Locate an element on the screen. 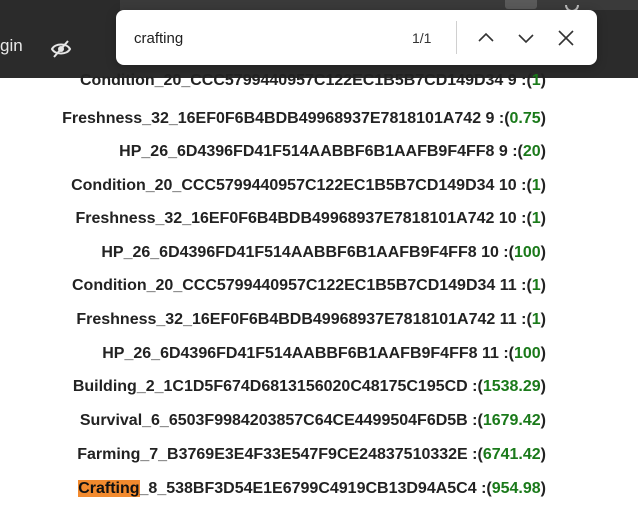 The height and width of the screenshot is (518, 638). row-value: 1679.42 is located at coordinates (511, 420).